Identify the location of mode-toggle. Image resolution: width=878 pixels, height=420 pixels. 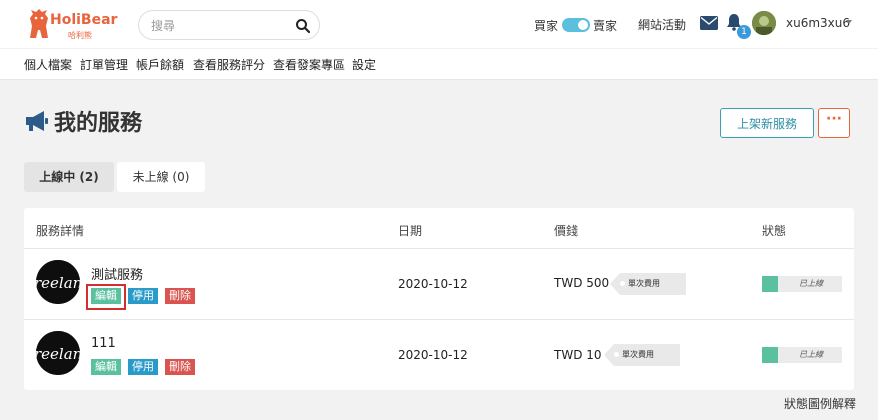
(576, 25).